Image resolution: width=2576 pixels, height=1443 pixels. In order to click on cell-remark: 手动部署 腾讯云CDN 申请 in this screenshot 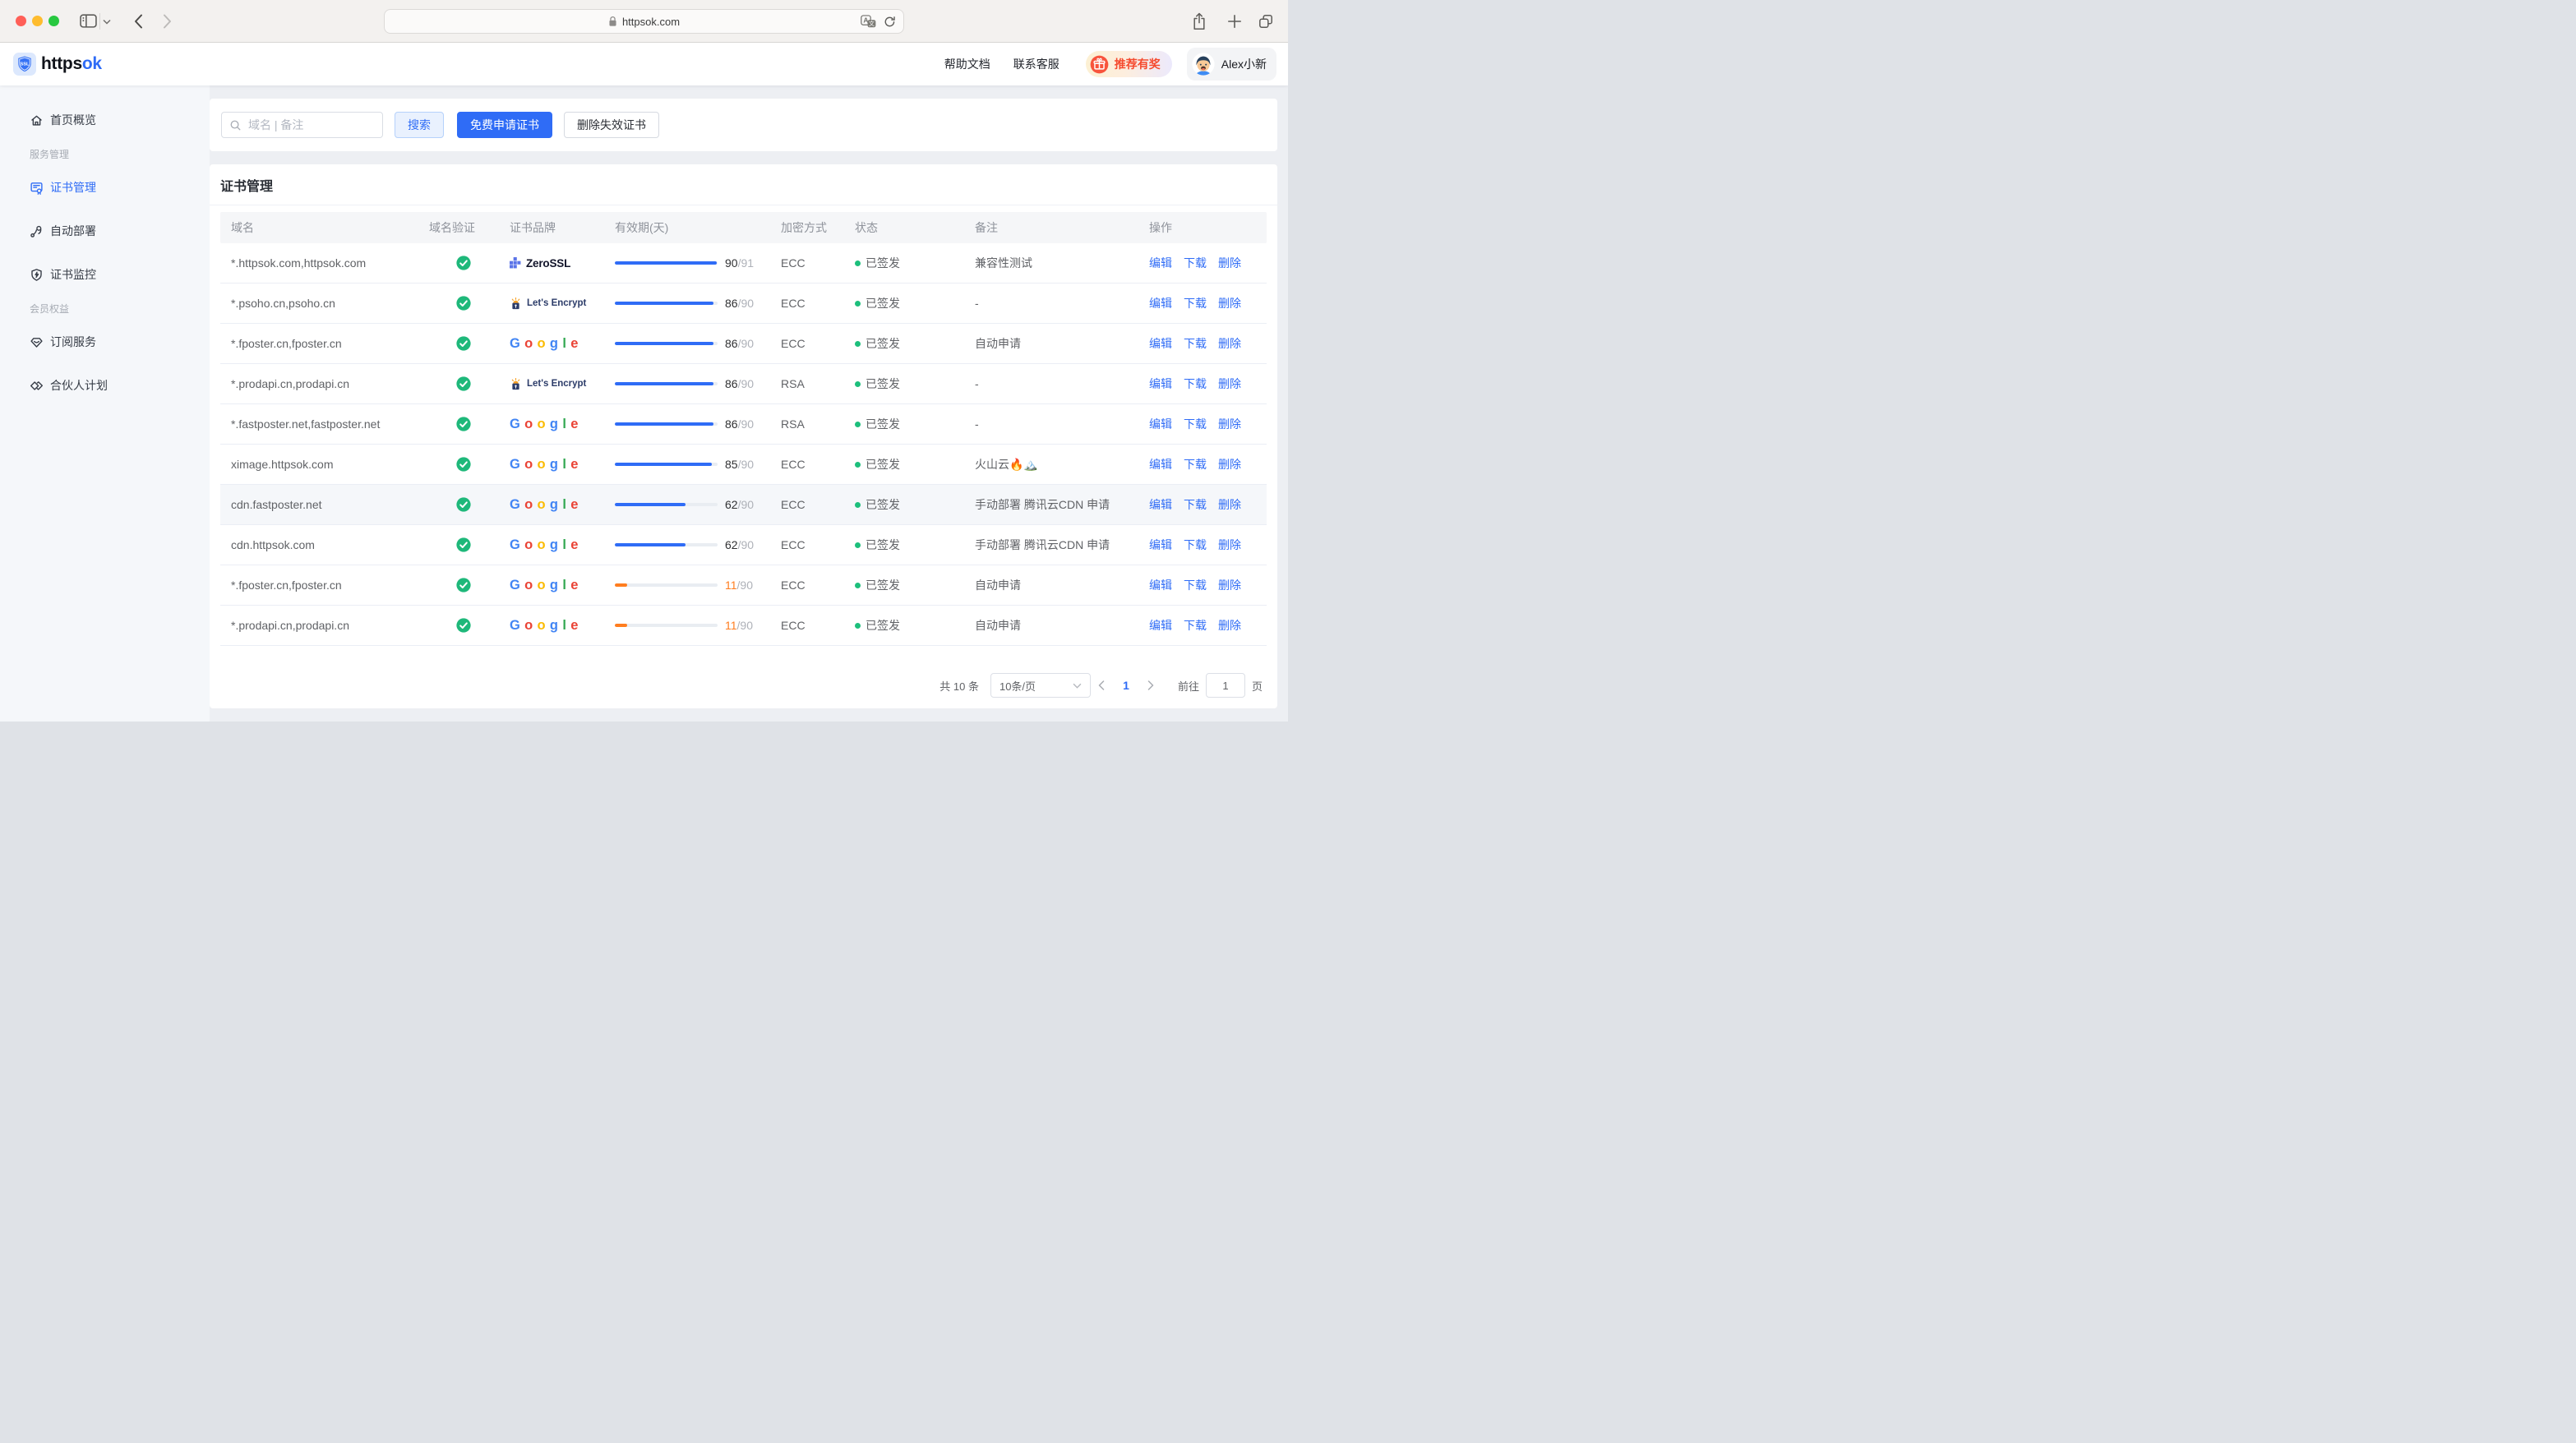, I will do `click(1043, 504)`.